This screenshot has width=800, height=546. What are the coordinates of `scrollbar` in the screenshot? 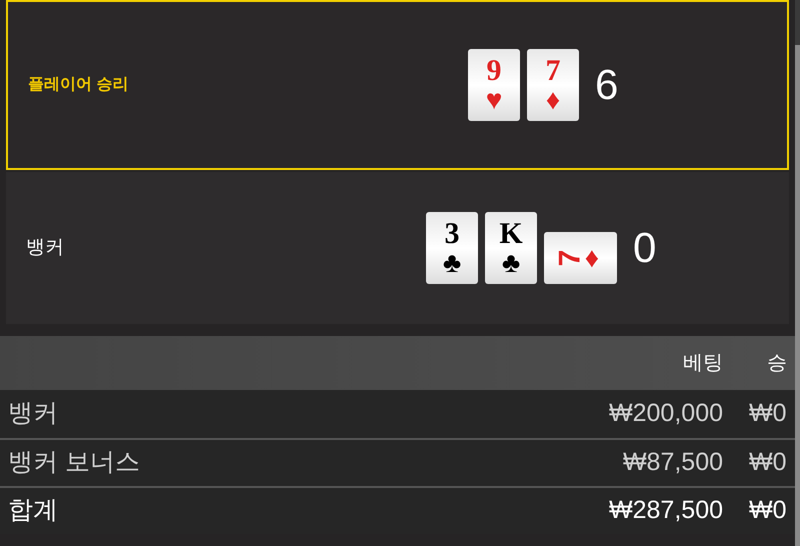 It's located at (797, 295).